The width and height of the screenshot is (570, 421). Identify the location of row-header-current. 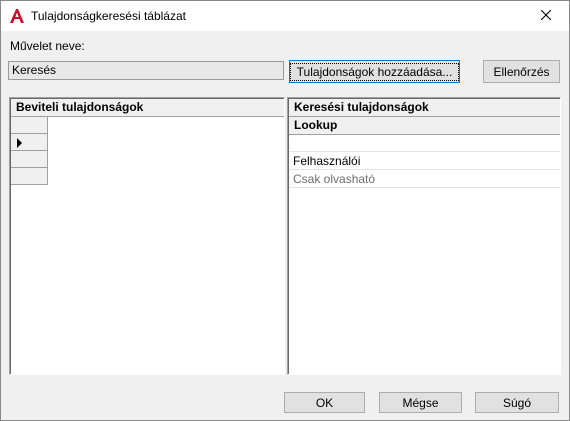
(29, 142).